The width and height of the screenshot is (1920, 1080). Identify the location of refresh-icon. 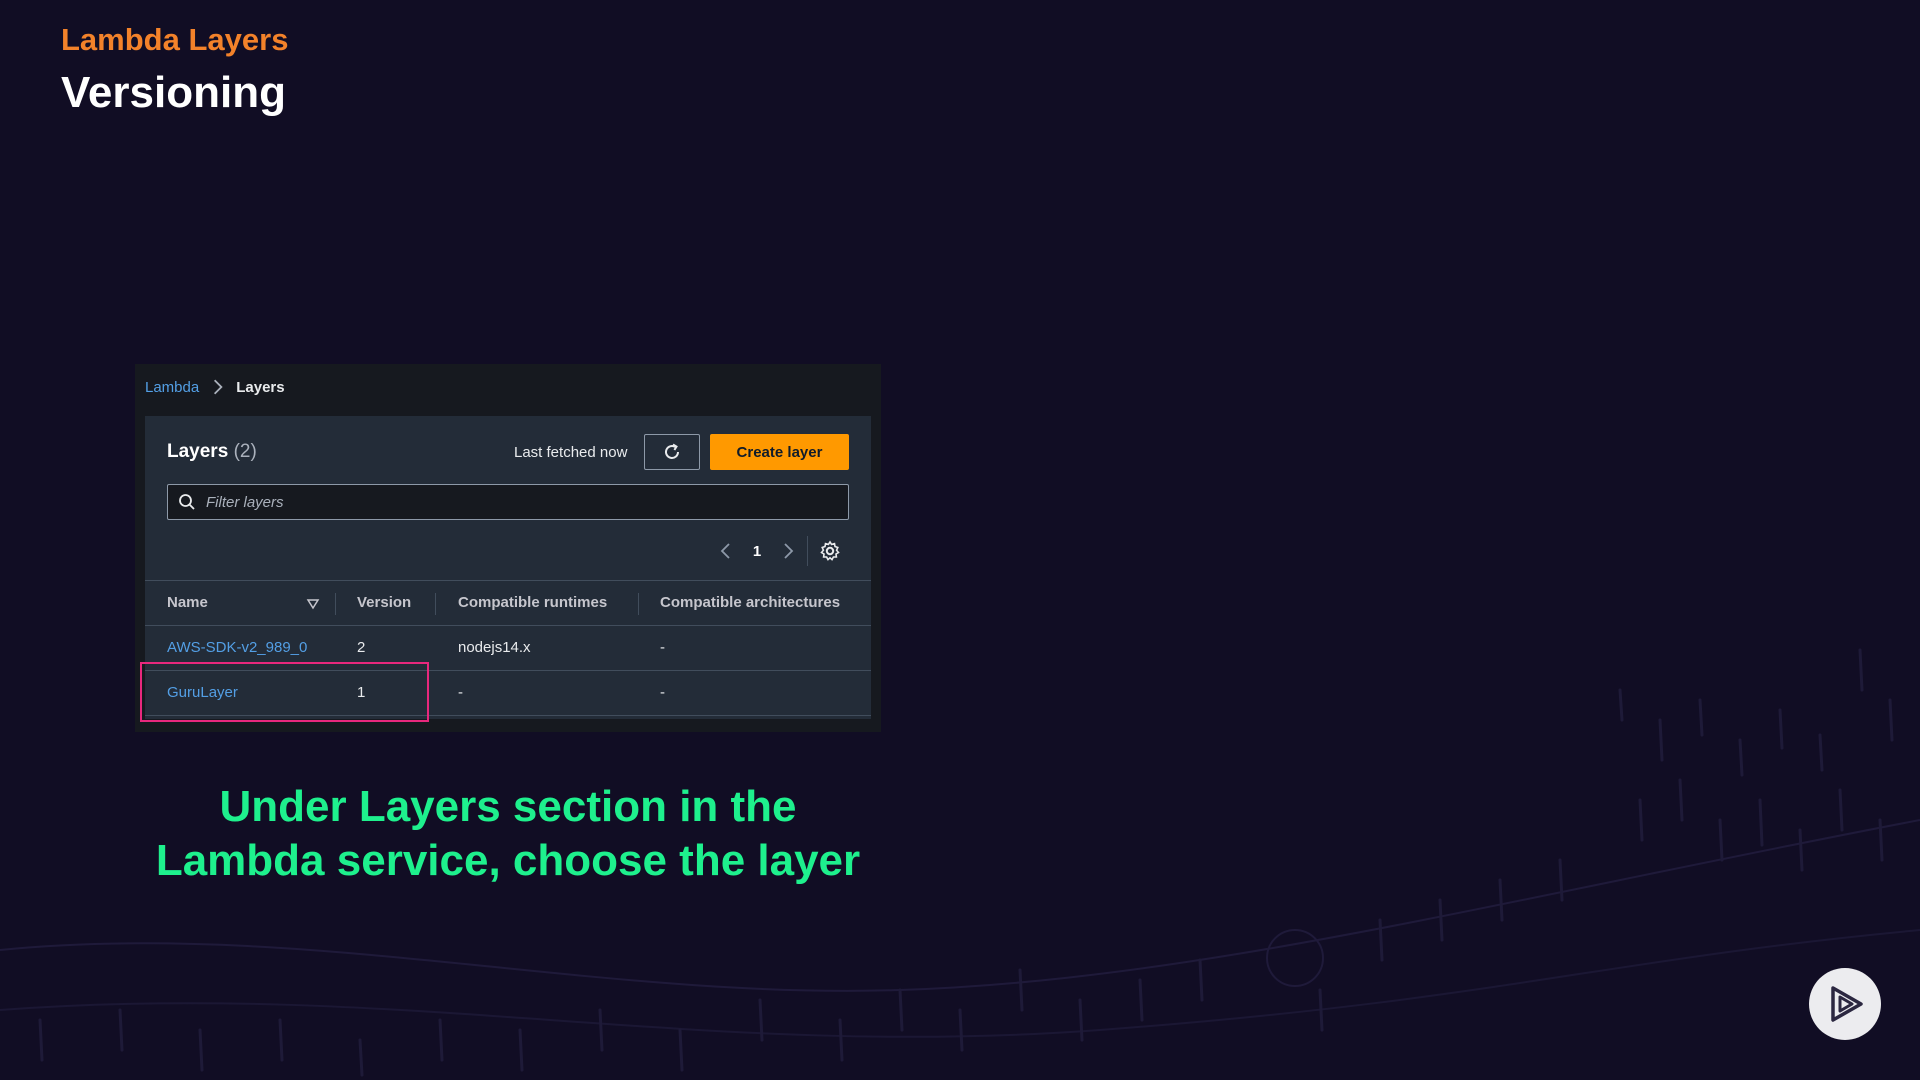
(672, 451).